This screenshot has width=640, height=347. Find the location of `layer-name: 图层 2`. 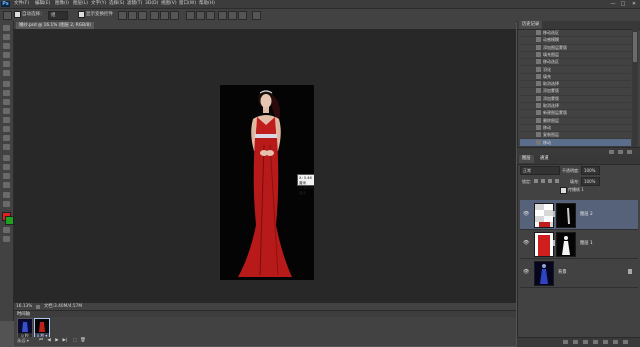

layer-name: 图层 2 is located at coordinates (586, 214).